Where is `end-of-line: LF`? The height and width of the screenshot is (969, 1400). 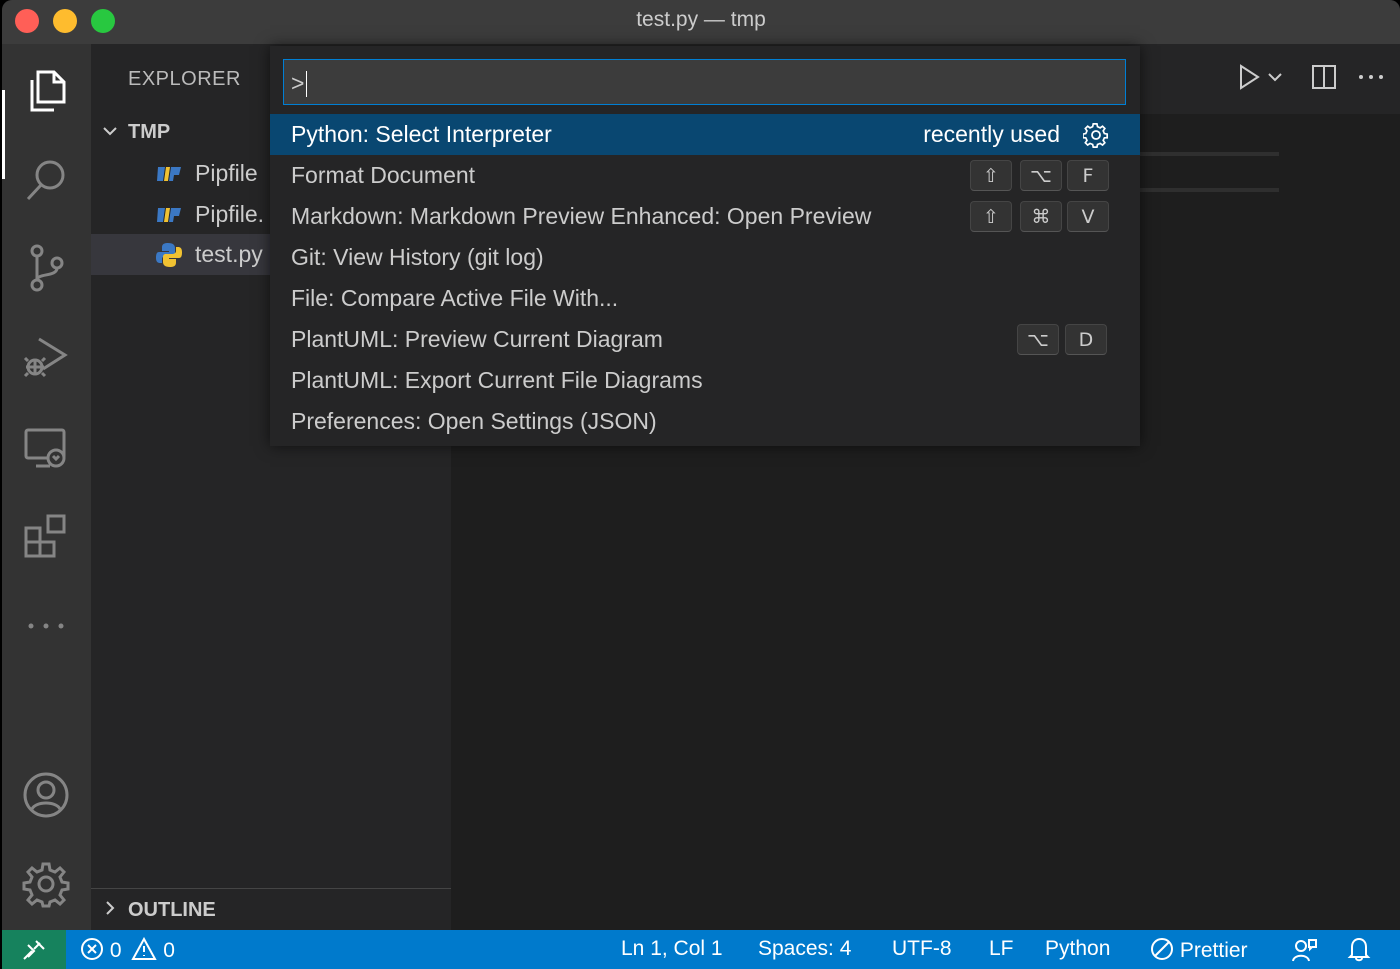
end-of-line: LF is located at coordinates (1001, 949).